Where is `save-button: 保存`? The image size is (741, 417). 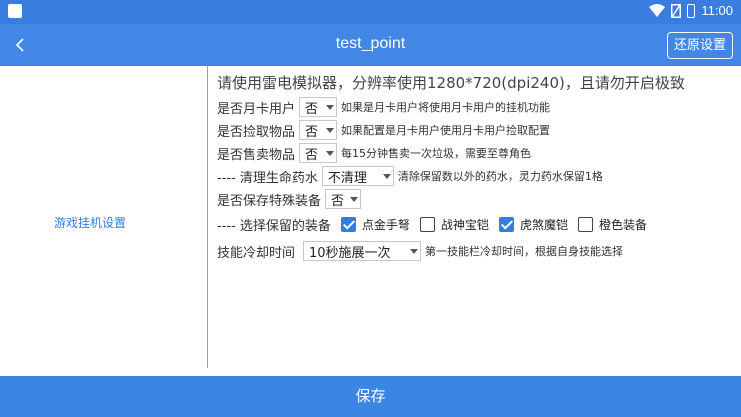 save-button: 保存 is located at coordinates (370, 396).